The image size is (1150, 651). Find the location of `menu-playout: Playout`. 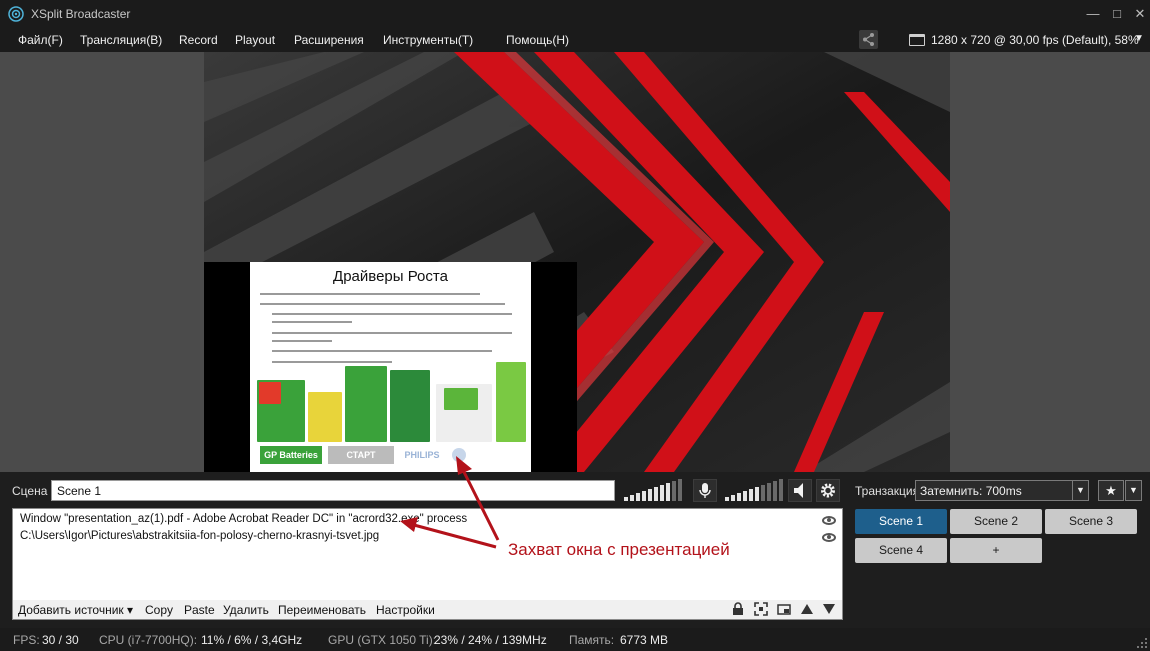

menu-playout: Playout is located at coordinates (255, 40).